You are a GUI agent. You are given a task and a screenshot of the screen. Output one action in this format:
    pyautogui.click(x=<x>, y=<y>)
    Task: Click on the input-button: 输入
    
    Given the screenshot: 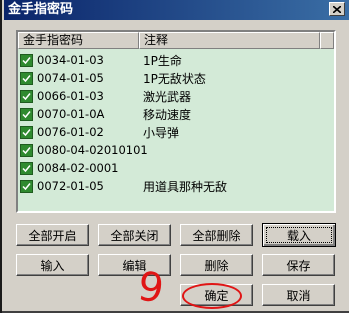 What is the action you would take?
    pyautogui.click(x=52, y=265)
    